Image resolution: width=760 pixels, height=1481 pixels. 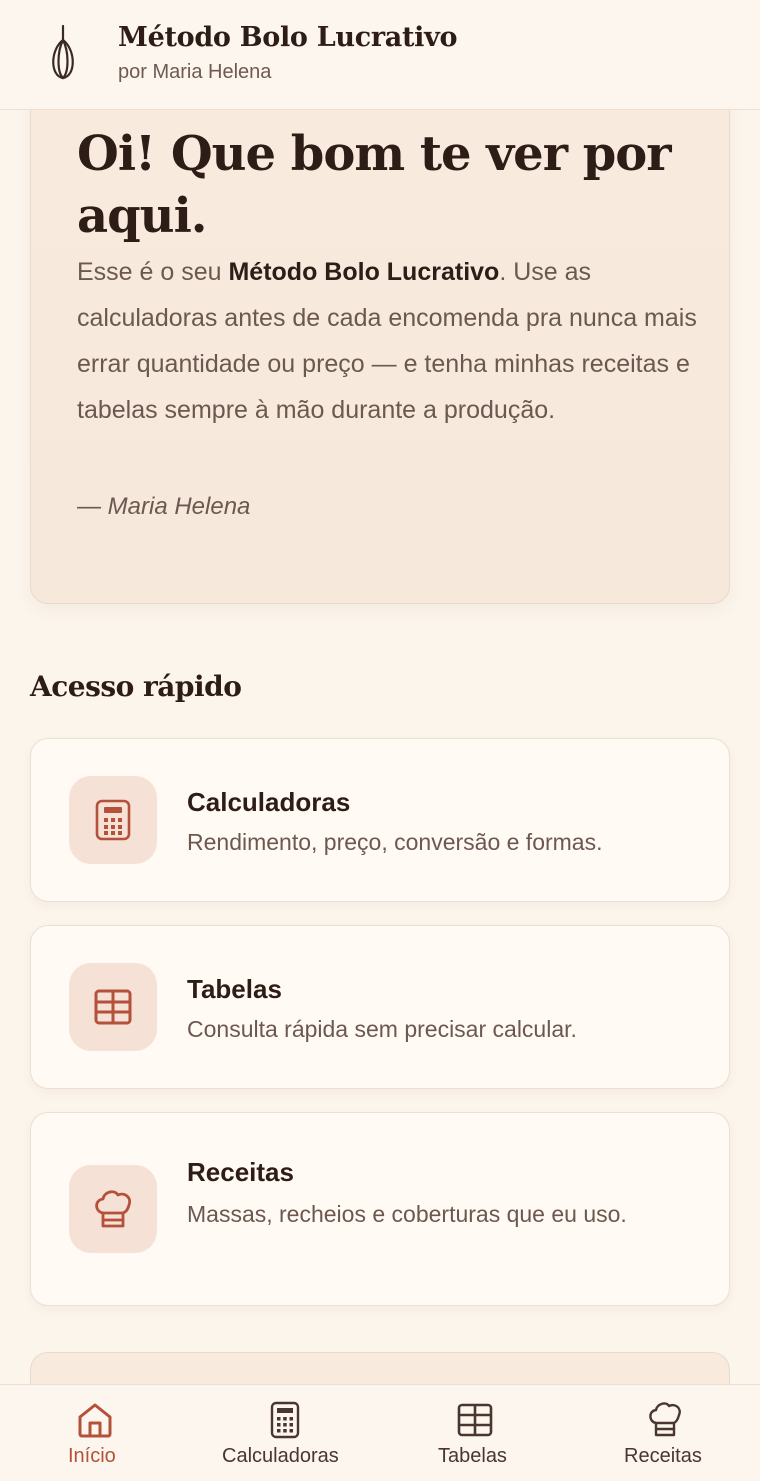 I want to click on app-subtitle: por Maria Helena, so click(x=195, y=72).